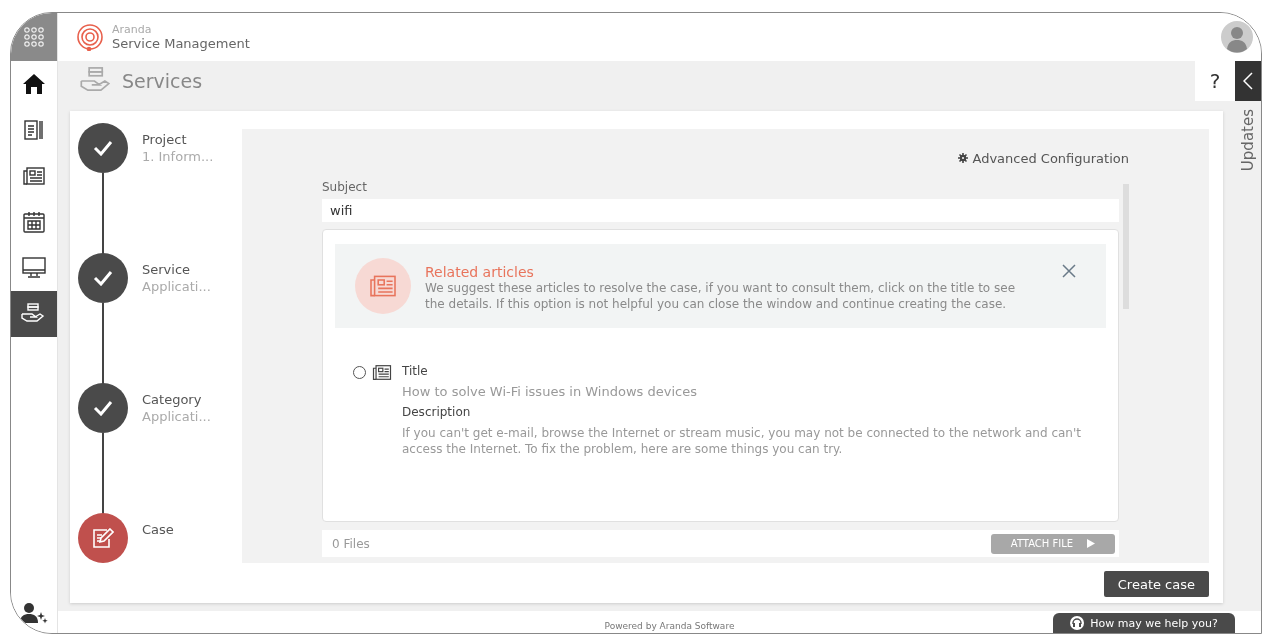 This screenshot has width=1262, height=635. Describe the element at coordinates (1237, 37) in the screenshot. I see `avatar-icon` at that location.